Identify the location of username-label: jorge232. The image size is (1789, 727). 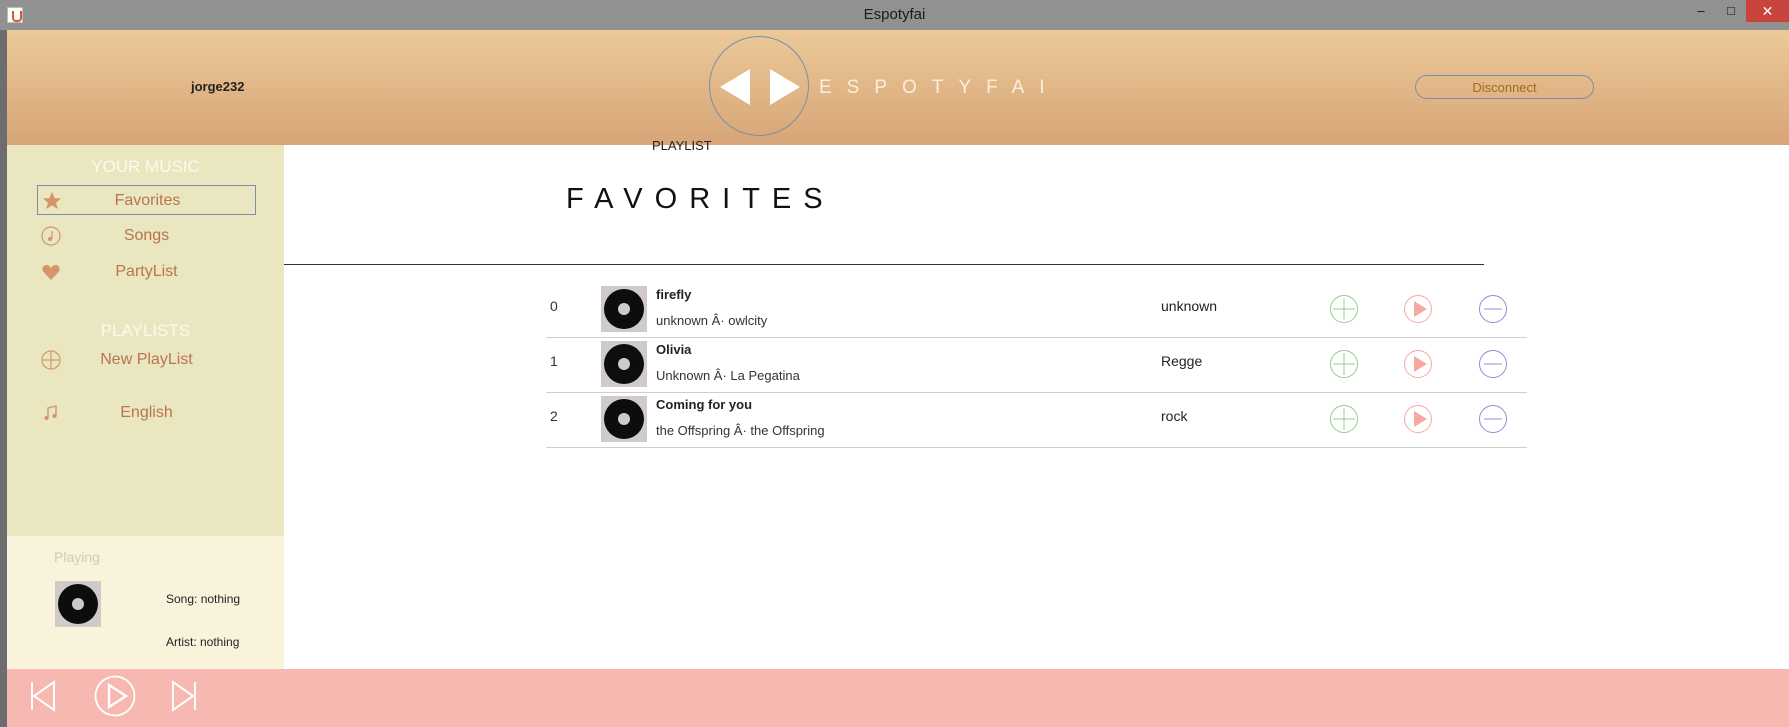
(218, 86).